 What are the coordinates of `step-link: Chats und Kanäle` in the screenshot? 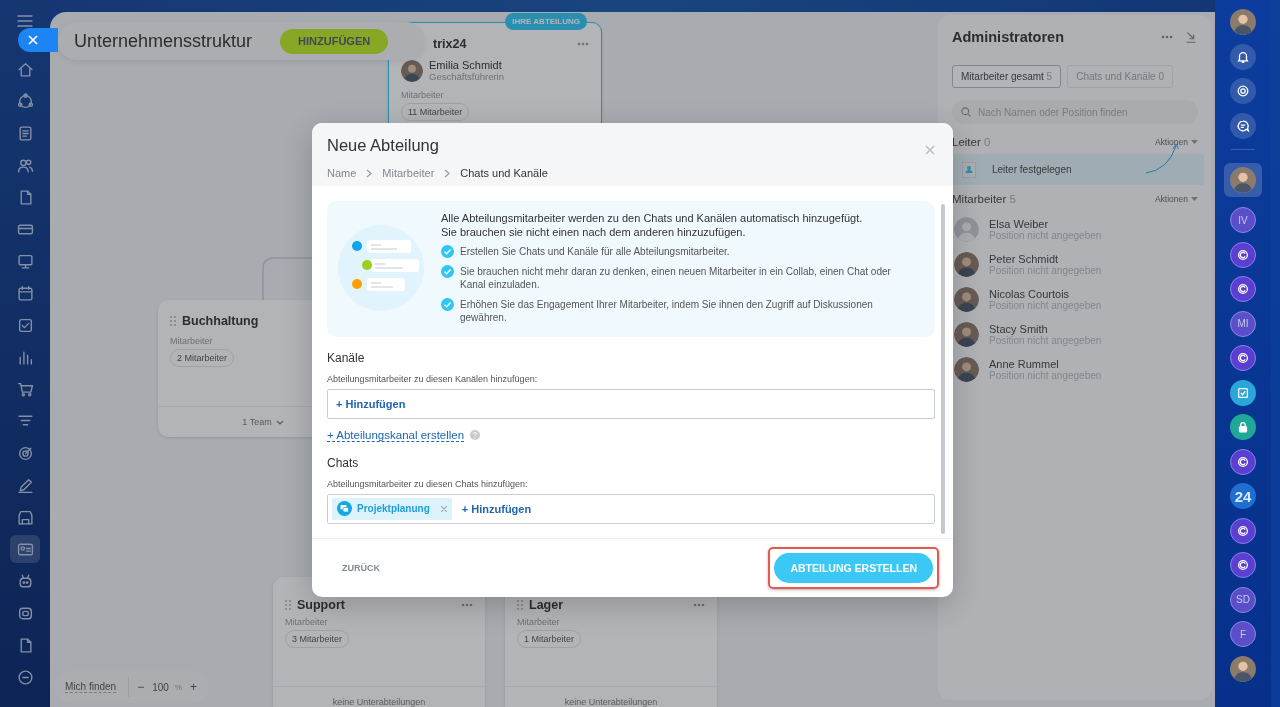 It's located at (504, 173).